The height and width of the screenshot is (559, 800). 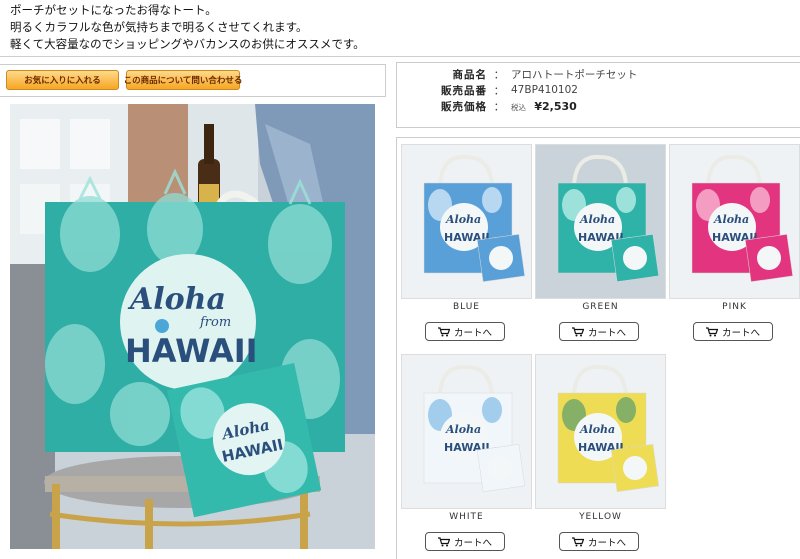 What do you see at coordinates (734, 307) in the screenshot?
I see `variation-color-label: PINK` at bounding box center [734, 307].